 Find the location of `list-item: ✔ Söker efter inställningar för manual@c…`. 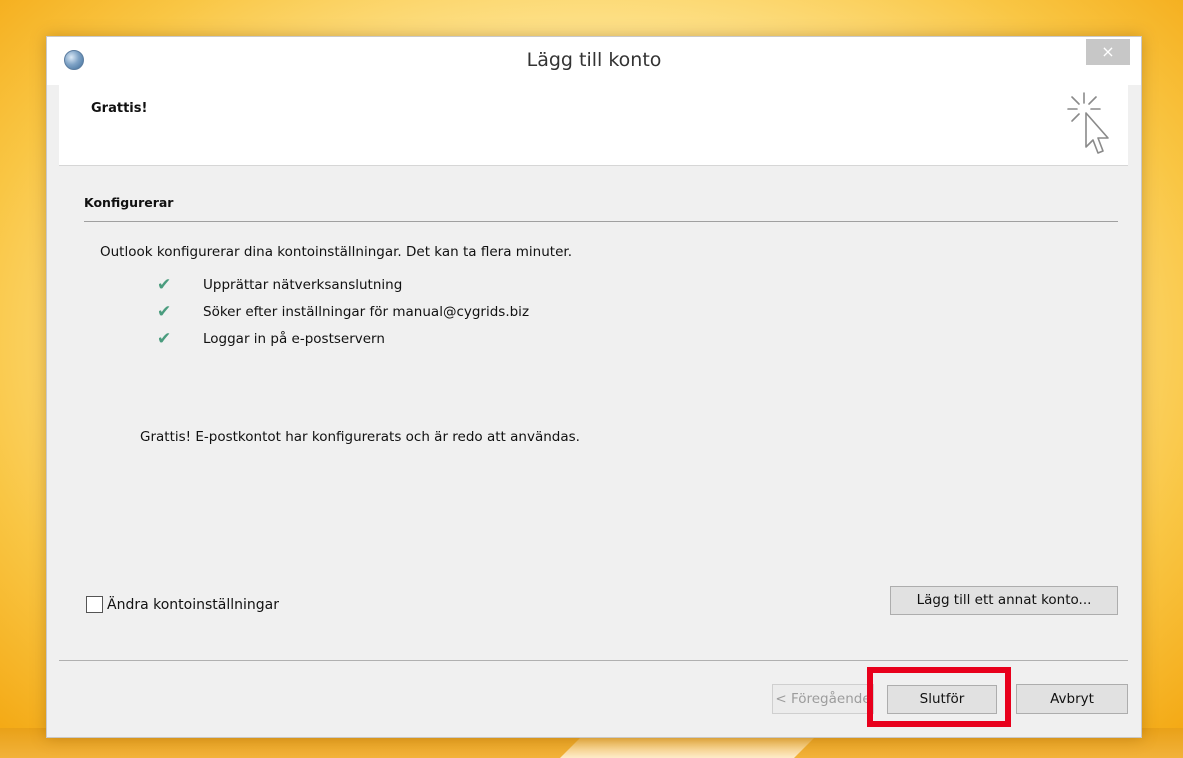

list-item: ✔ Söker efter inställningar för manual@c… is located at coordinates (343, 311).